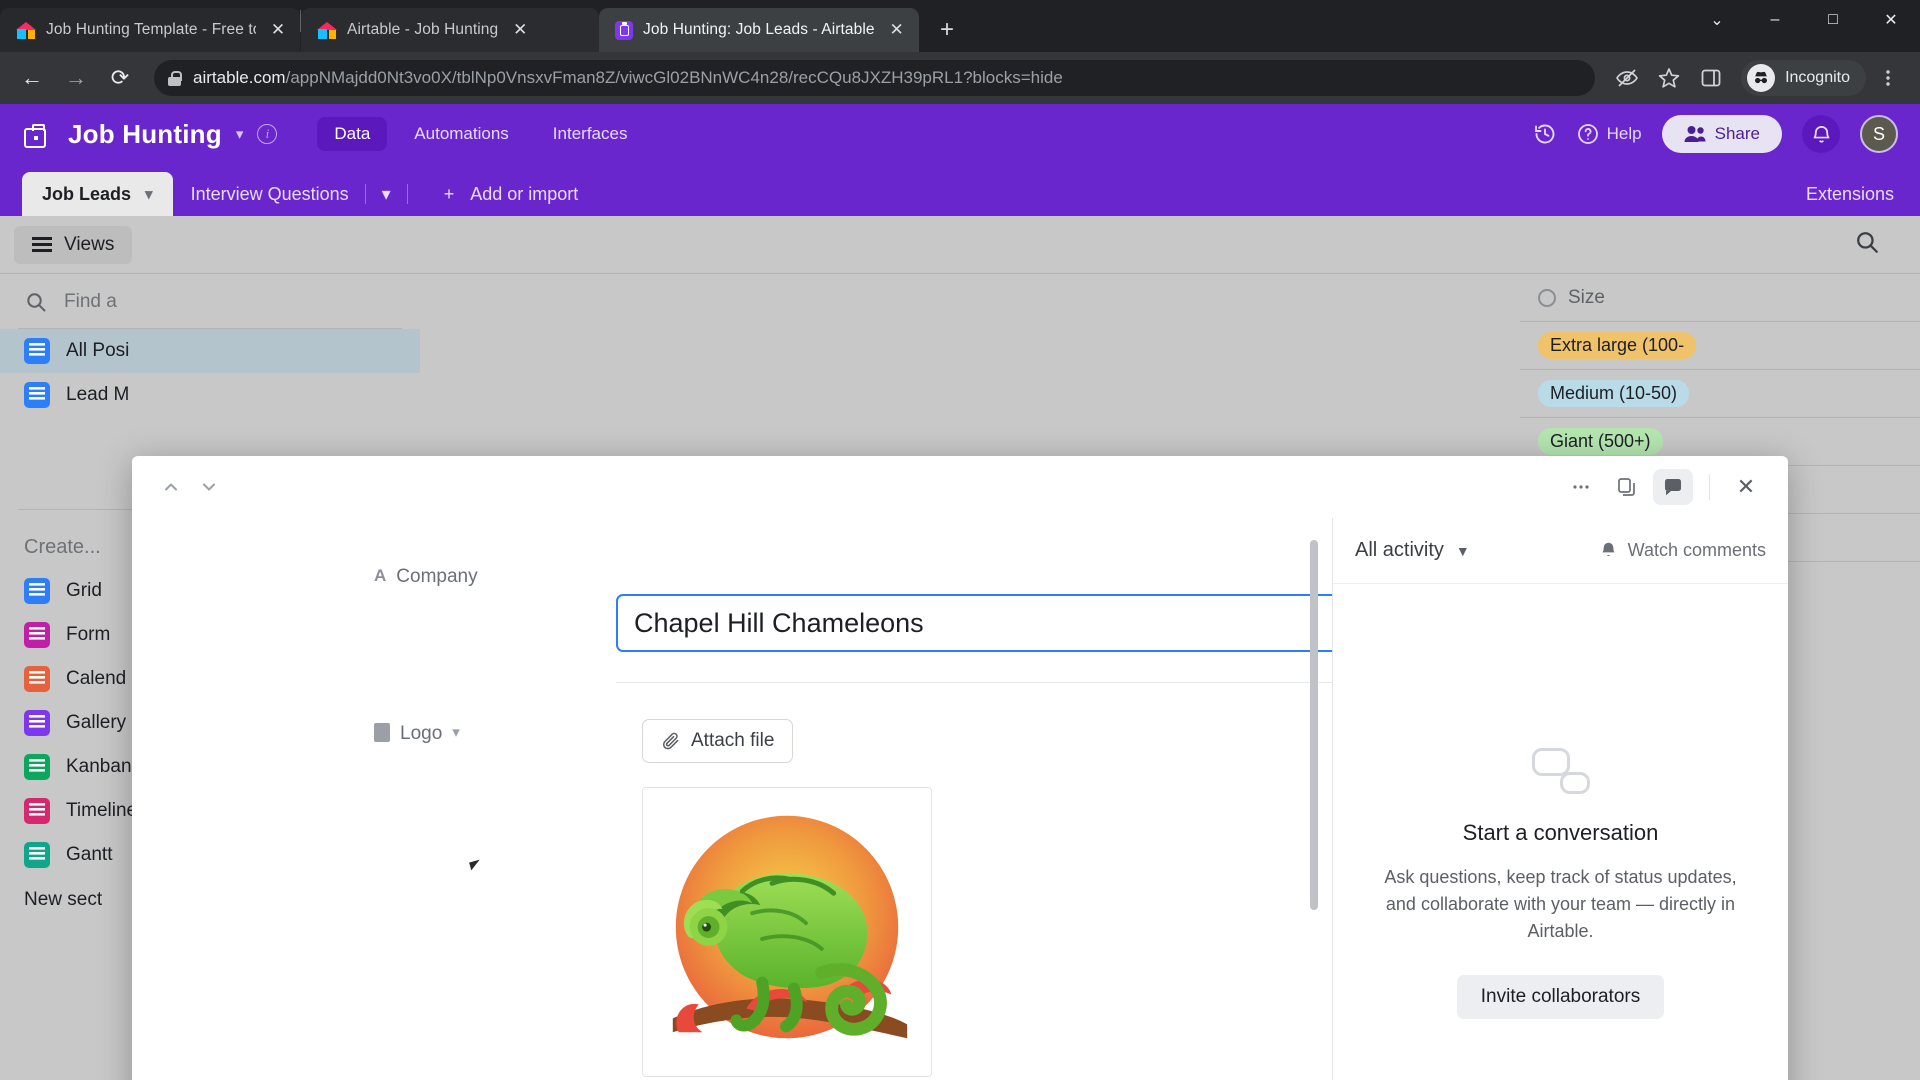  I want to click on grid-search-icon, so click(1880, 244).